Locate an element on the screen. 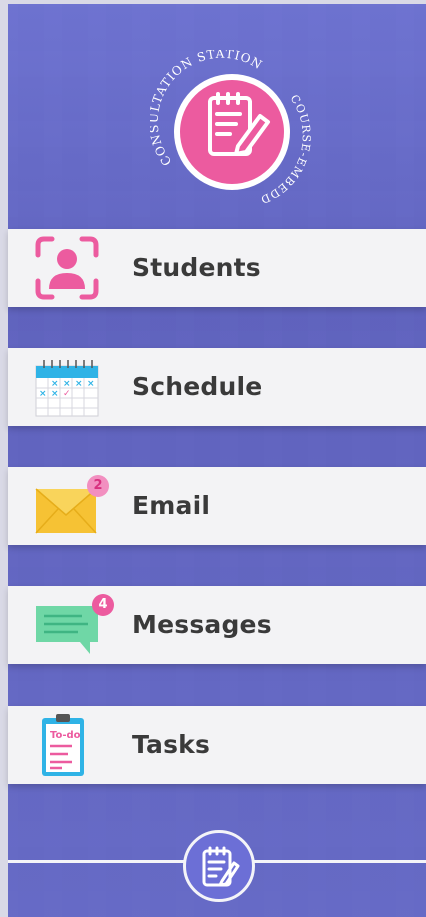 Image resolution: width=426 pixels, height=917 pixels. notepad-icon is located at coordinates (221, 866).